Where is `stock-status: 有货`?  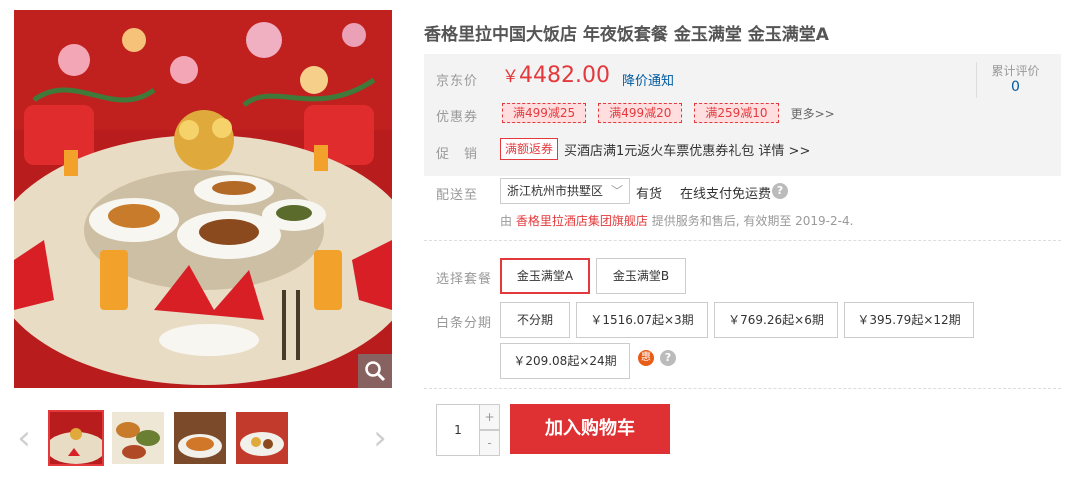 stock-status: 有货 is located at coordinates (649, 194).